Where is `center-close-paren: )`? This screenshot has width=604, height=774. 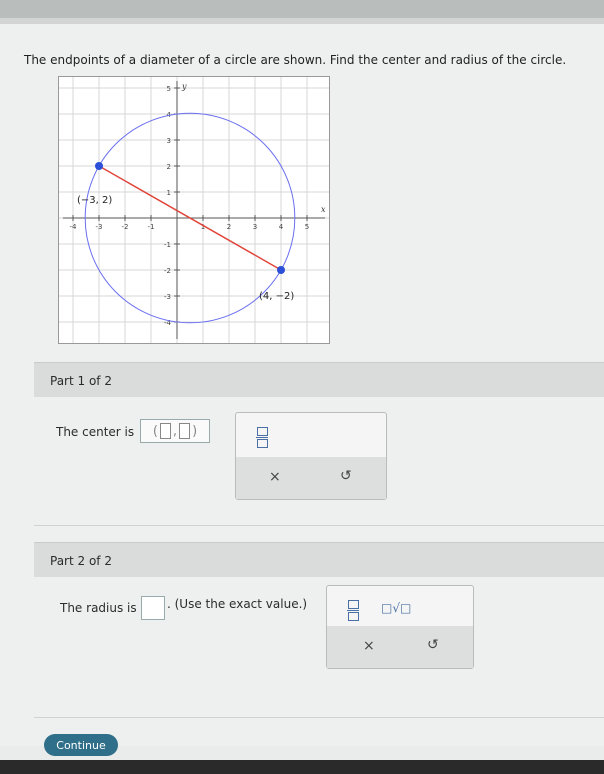 center-close-paren: ) is located at coordinates (195, 431).